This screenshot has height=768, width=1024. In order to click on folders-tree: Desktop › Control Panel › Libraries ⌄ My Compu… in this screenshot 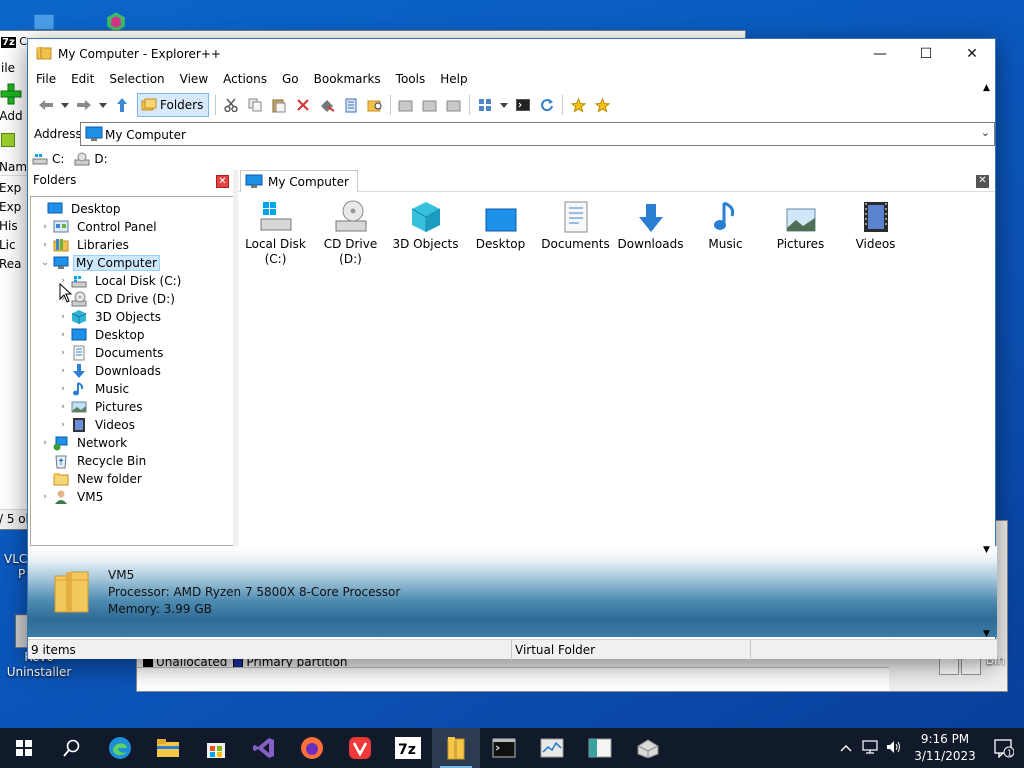, I will do `click(131, 371)`.